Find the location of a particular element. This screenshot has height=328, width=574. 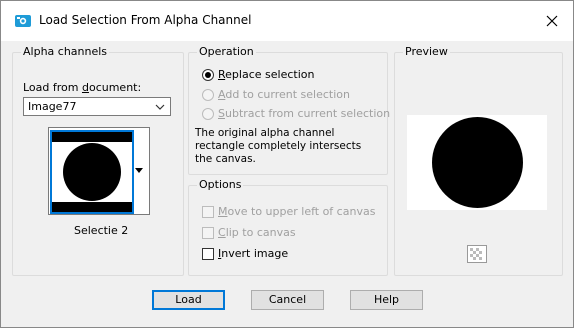

invert-image-label: Invert image is located at coordinates (253, 253).